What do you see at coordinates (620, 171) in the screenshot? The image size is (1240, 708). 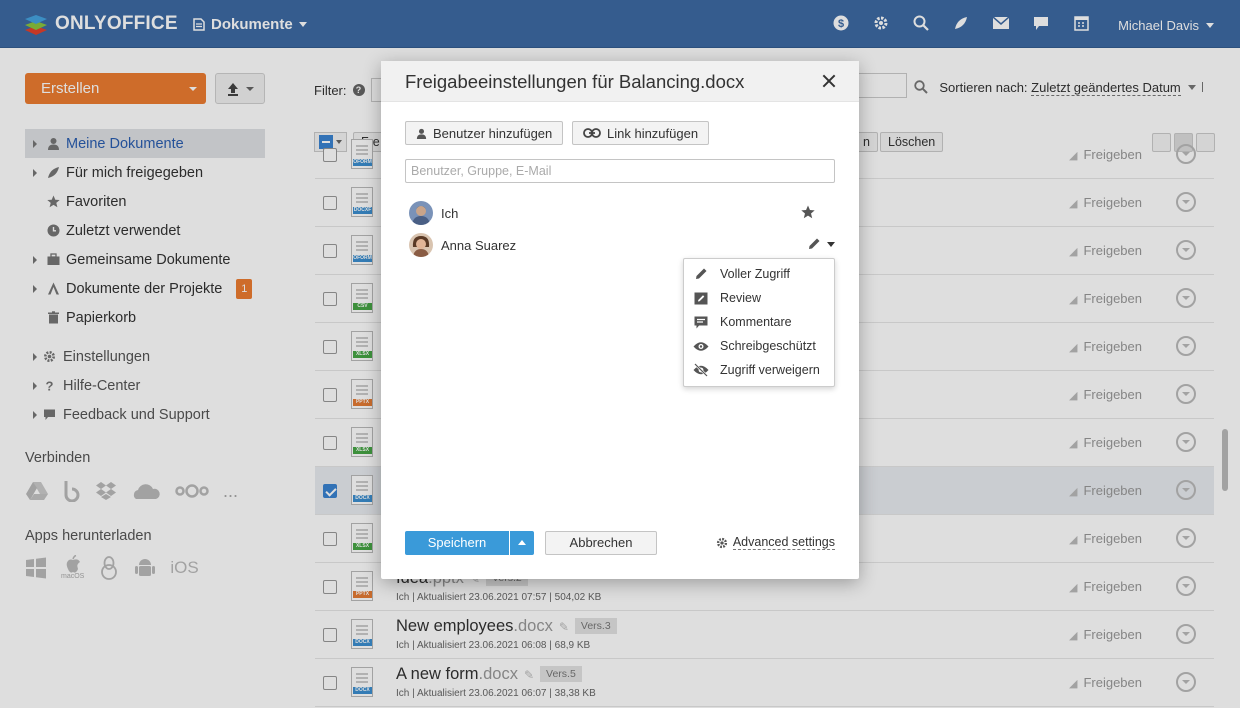 I see `user-search-input` at bounding box center [620, 171].